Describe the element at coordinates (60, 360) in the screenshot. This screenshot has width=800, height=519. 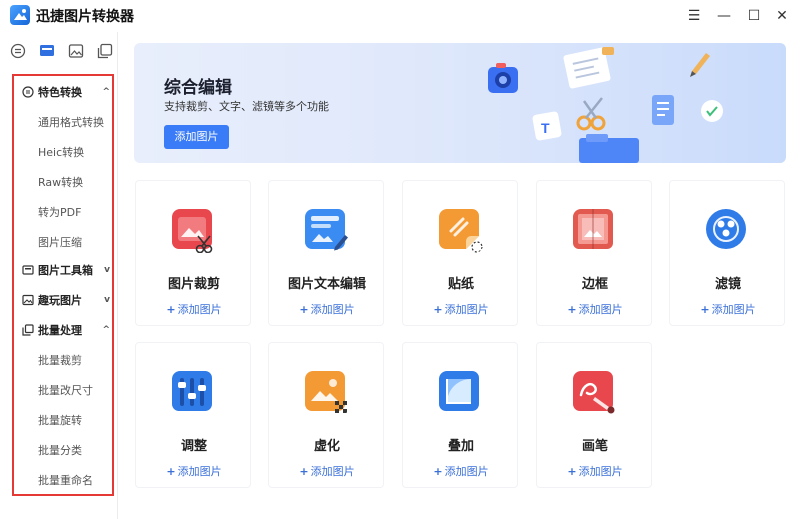
I see `sidebar-item-batch-crop: 批量裁剪` at that location.